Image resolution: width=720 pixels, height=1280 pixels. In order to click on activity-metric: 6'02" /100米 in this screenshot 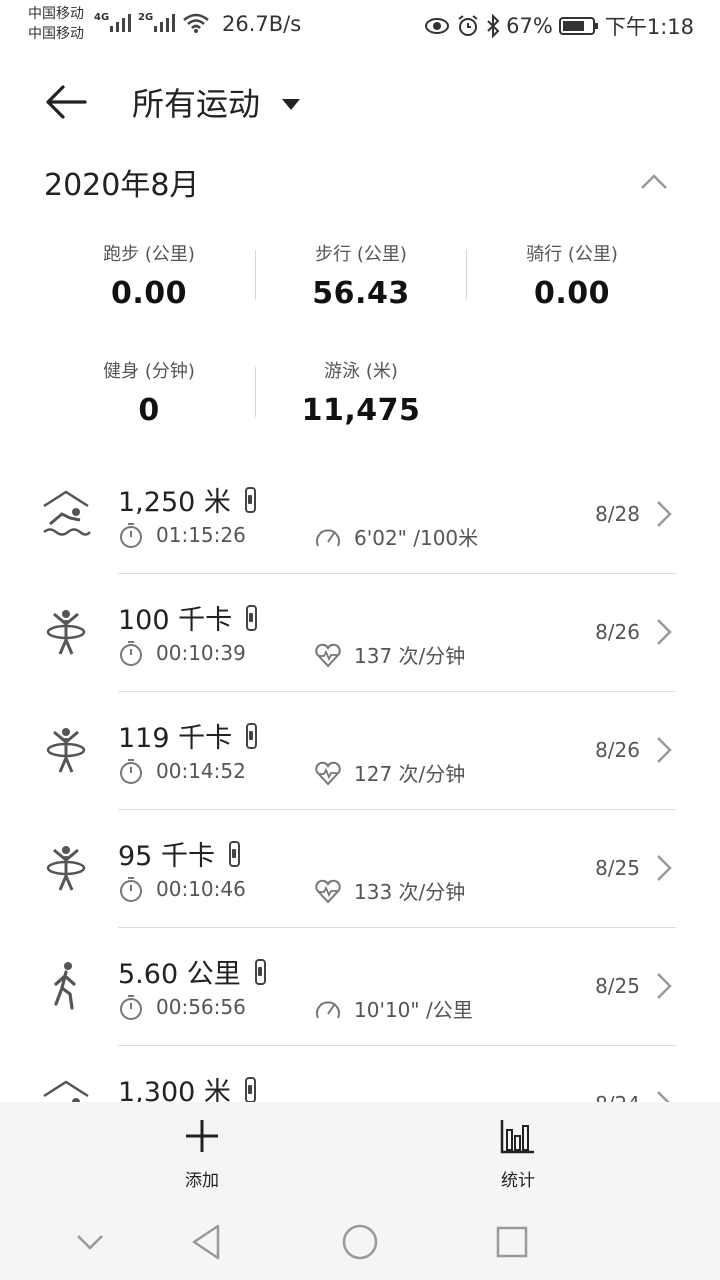, I will do `click(396, 536)`.